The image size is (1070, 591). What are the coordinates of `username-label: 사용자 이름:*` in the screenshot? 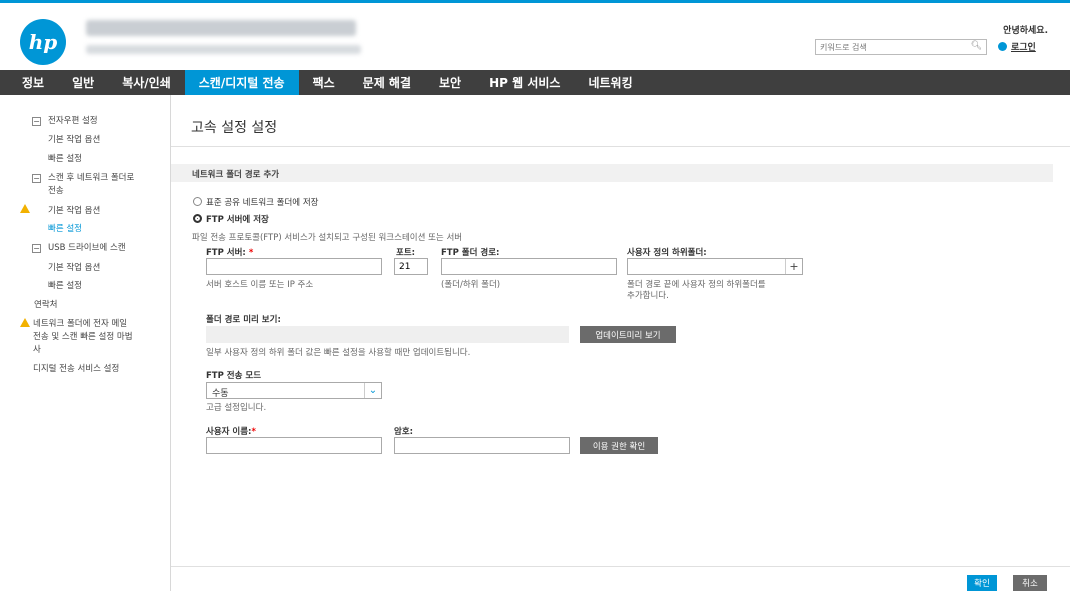 It's located at (231, 431).